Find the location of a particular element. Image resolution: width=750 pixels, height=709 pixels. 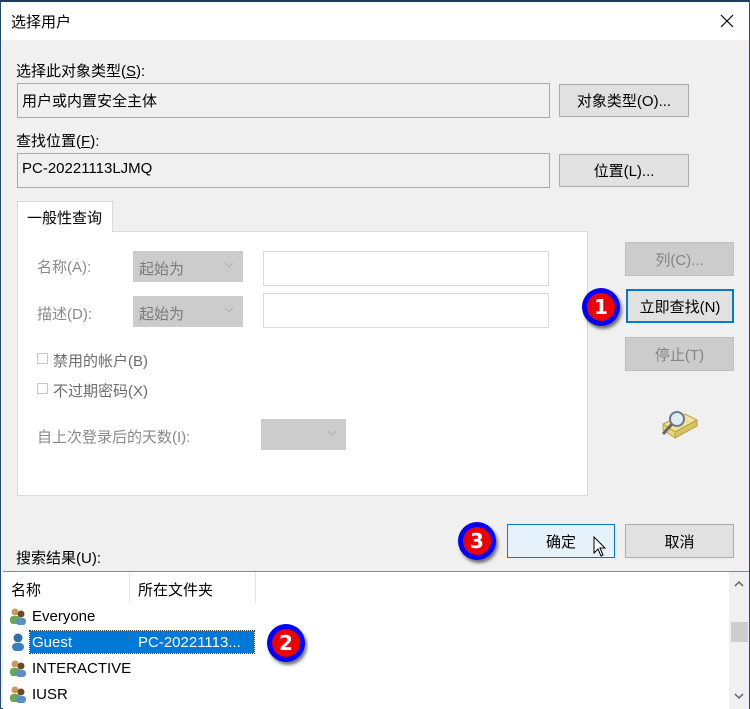

row-name: INTERACTIVE is located at coordinates (82, 668).